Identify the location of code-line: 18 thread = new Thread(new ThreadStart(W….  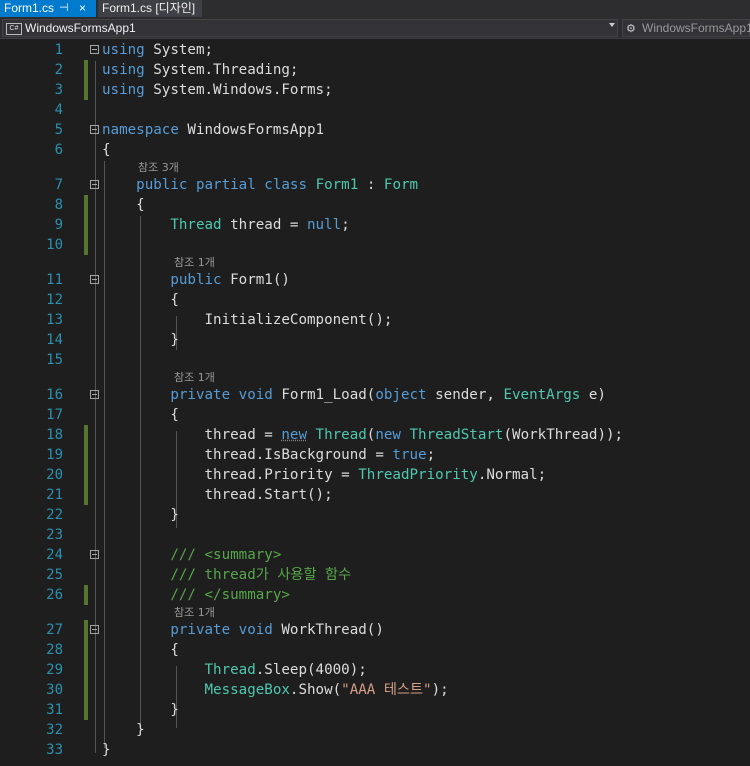
(375, 435).